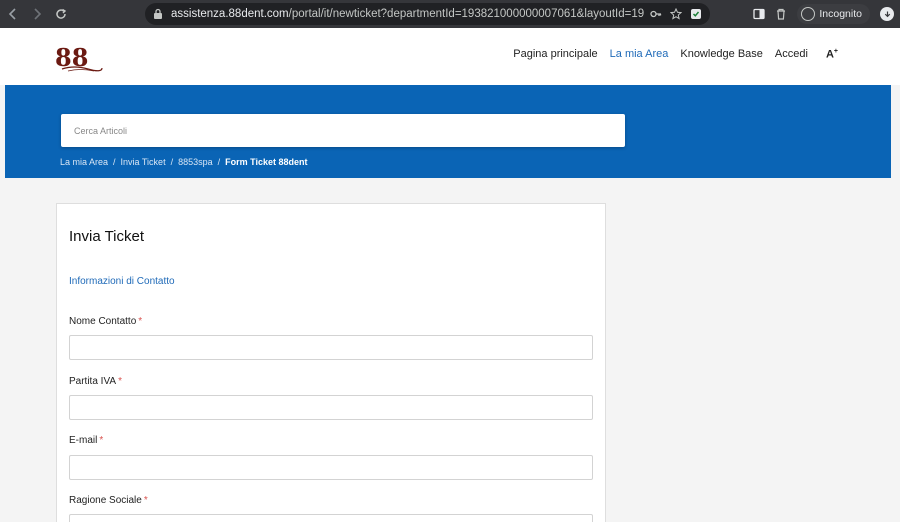 This screenshot has width=900, height=522. What do you see at coordinates (106, 321) in the screenshot?
I see `contact-name-label: Nome Contatto *` at bounding box center [106, 321].